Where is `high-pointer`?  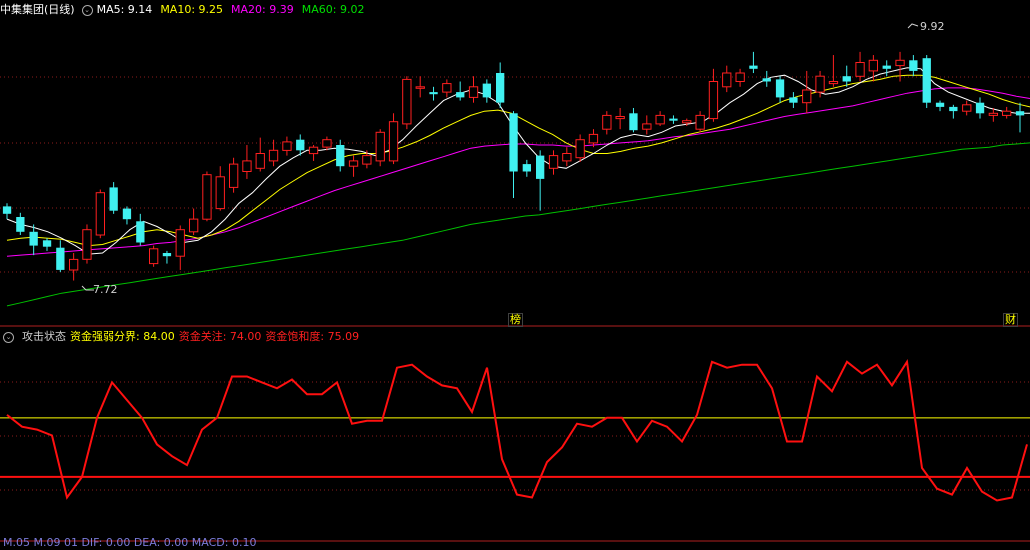 high-pointer is located at coordinates (913, 26).